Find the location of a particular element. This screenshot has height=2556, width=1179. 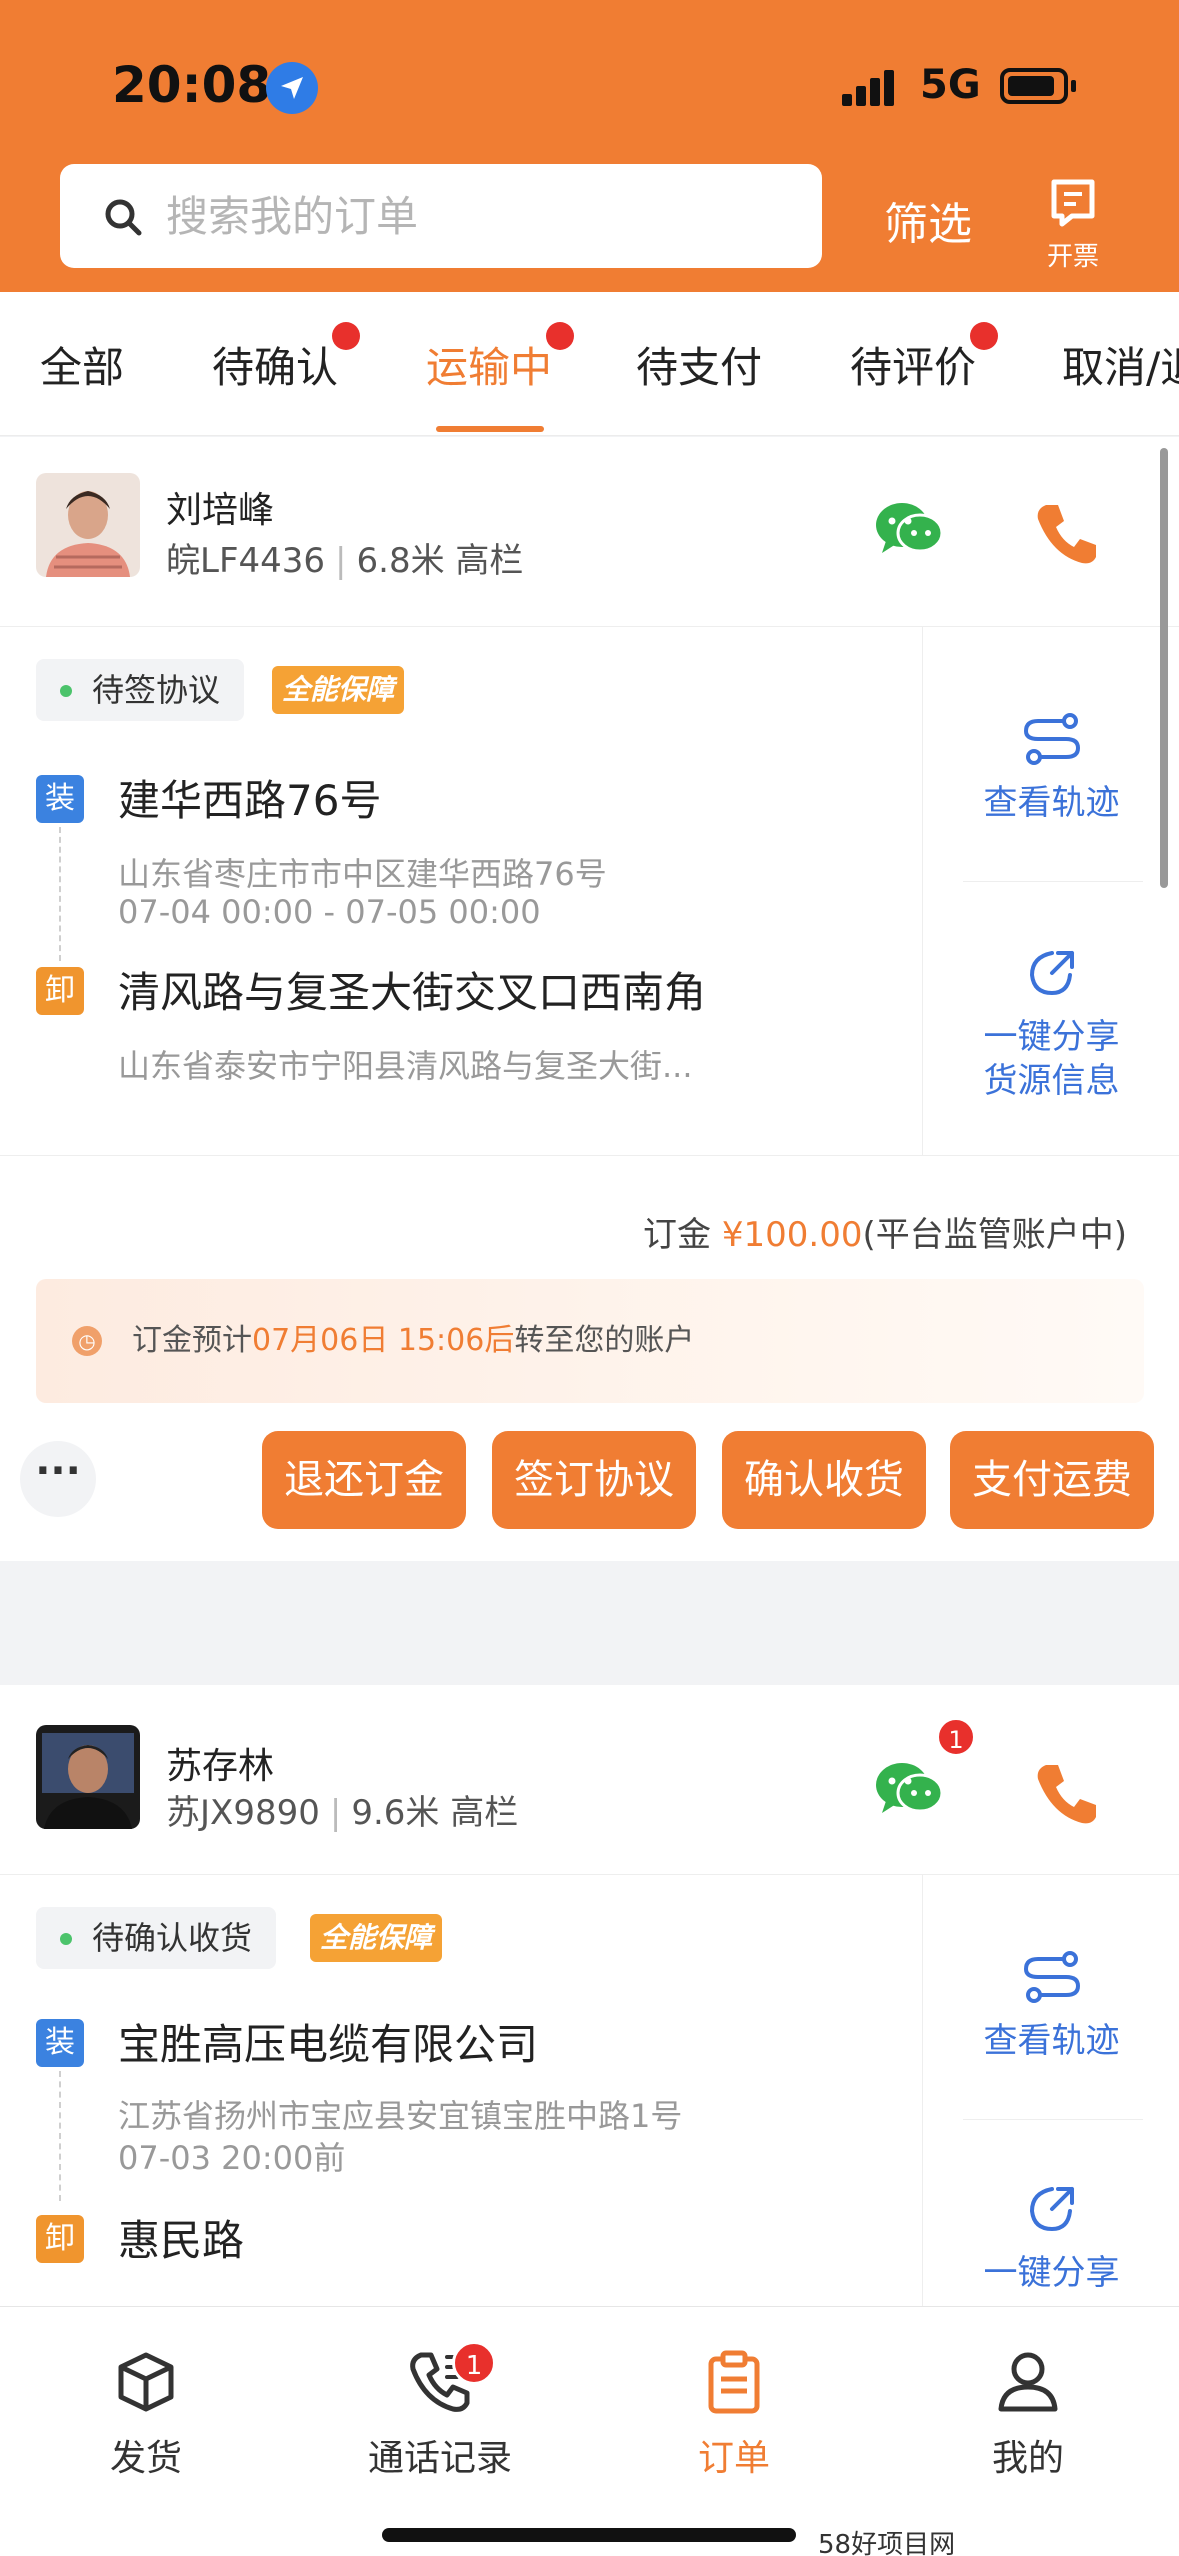

deposit-status: (平台监管账户中) is located at coordinates (994, 1235).